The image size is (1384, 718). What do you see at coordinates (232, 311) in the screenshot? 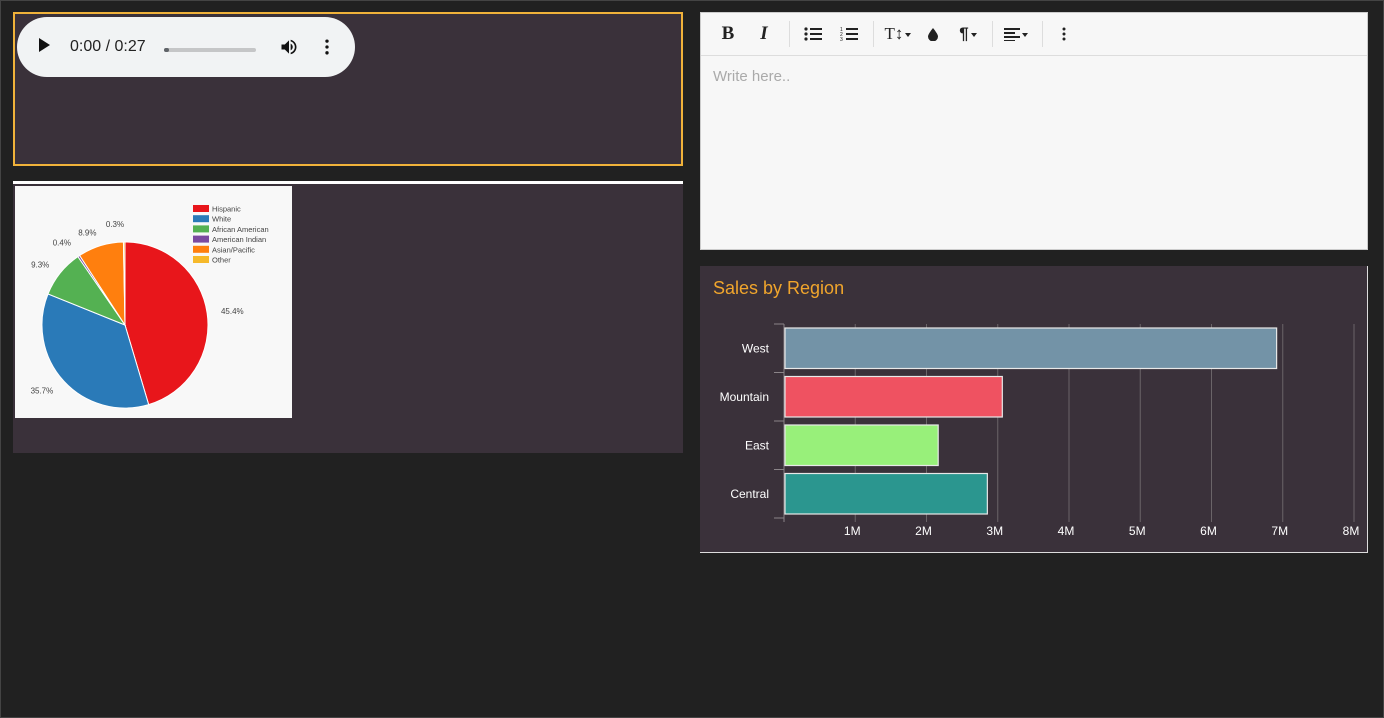
I see `pie-value-label: 45.4%` at bounding box center [232, 311].